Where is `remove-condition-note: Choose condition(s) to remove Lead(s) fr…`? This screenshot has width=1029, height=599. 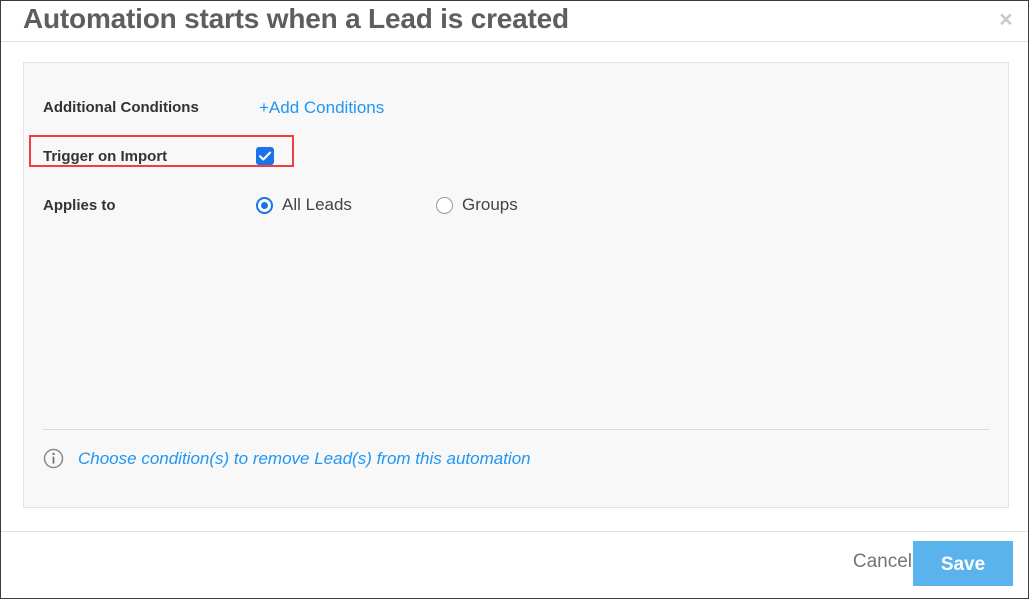
remove-condition-note: Choose condition(s) to remove Lead(s) fr… is located at coordinates (287, 458).